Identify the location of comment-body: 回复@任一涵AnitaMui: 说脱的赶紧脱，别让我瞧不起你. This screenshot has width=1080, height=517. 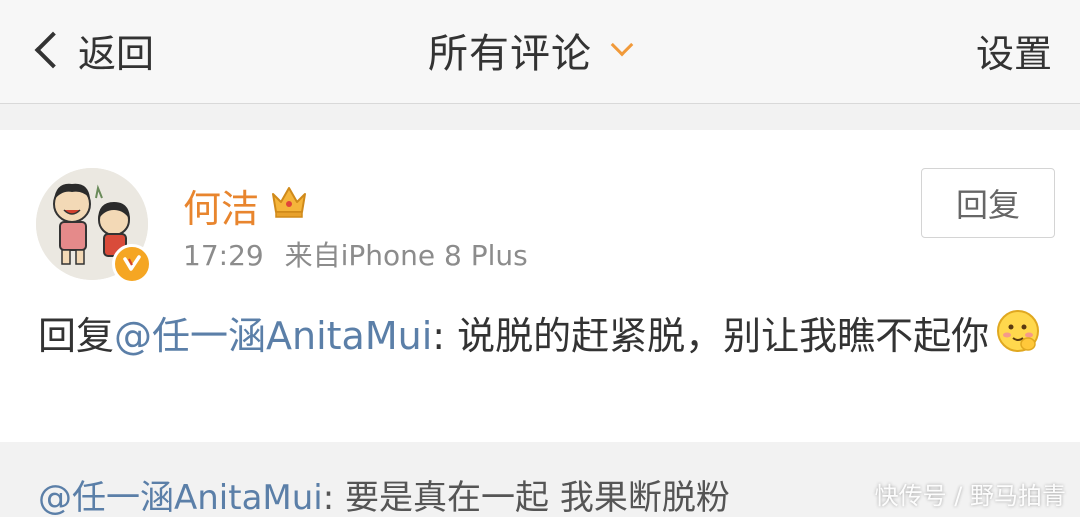
(543, 338).